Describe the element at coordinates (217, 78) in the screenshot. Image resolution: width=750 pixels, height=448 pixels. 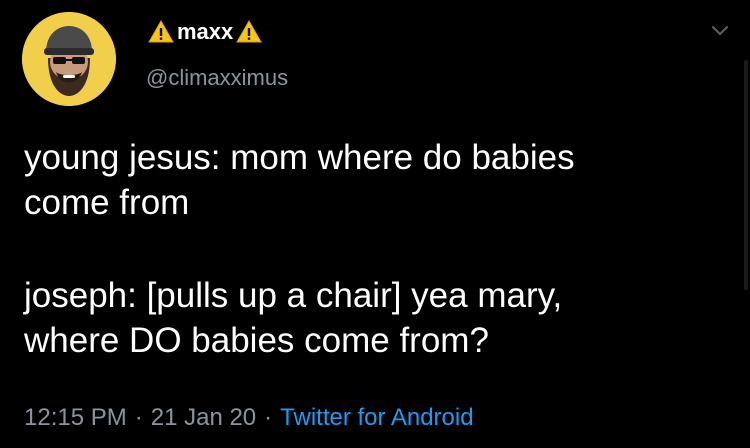
I see `user-handle: @climaxximus` at that location.